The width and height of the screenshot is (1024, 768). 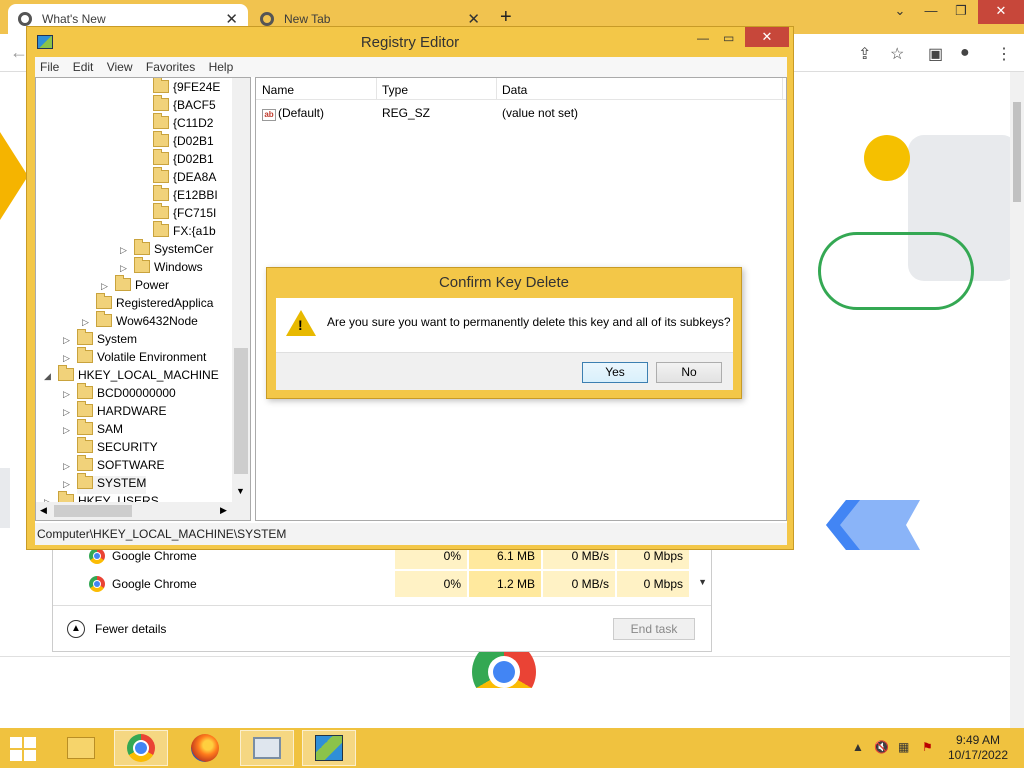 What do you see at coordinates (1017, 400) in the screenshot?
I see `page-scrollbar` at bounding box center [1017, 400].